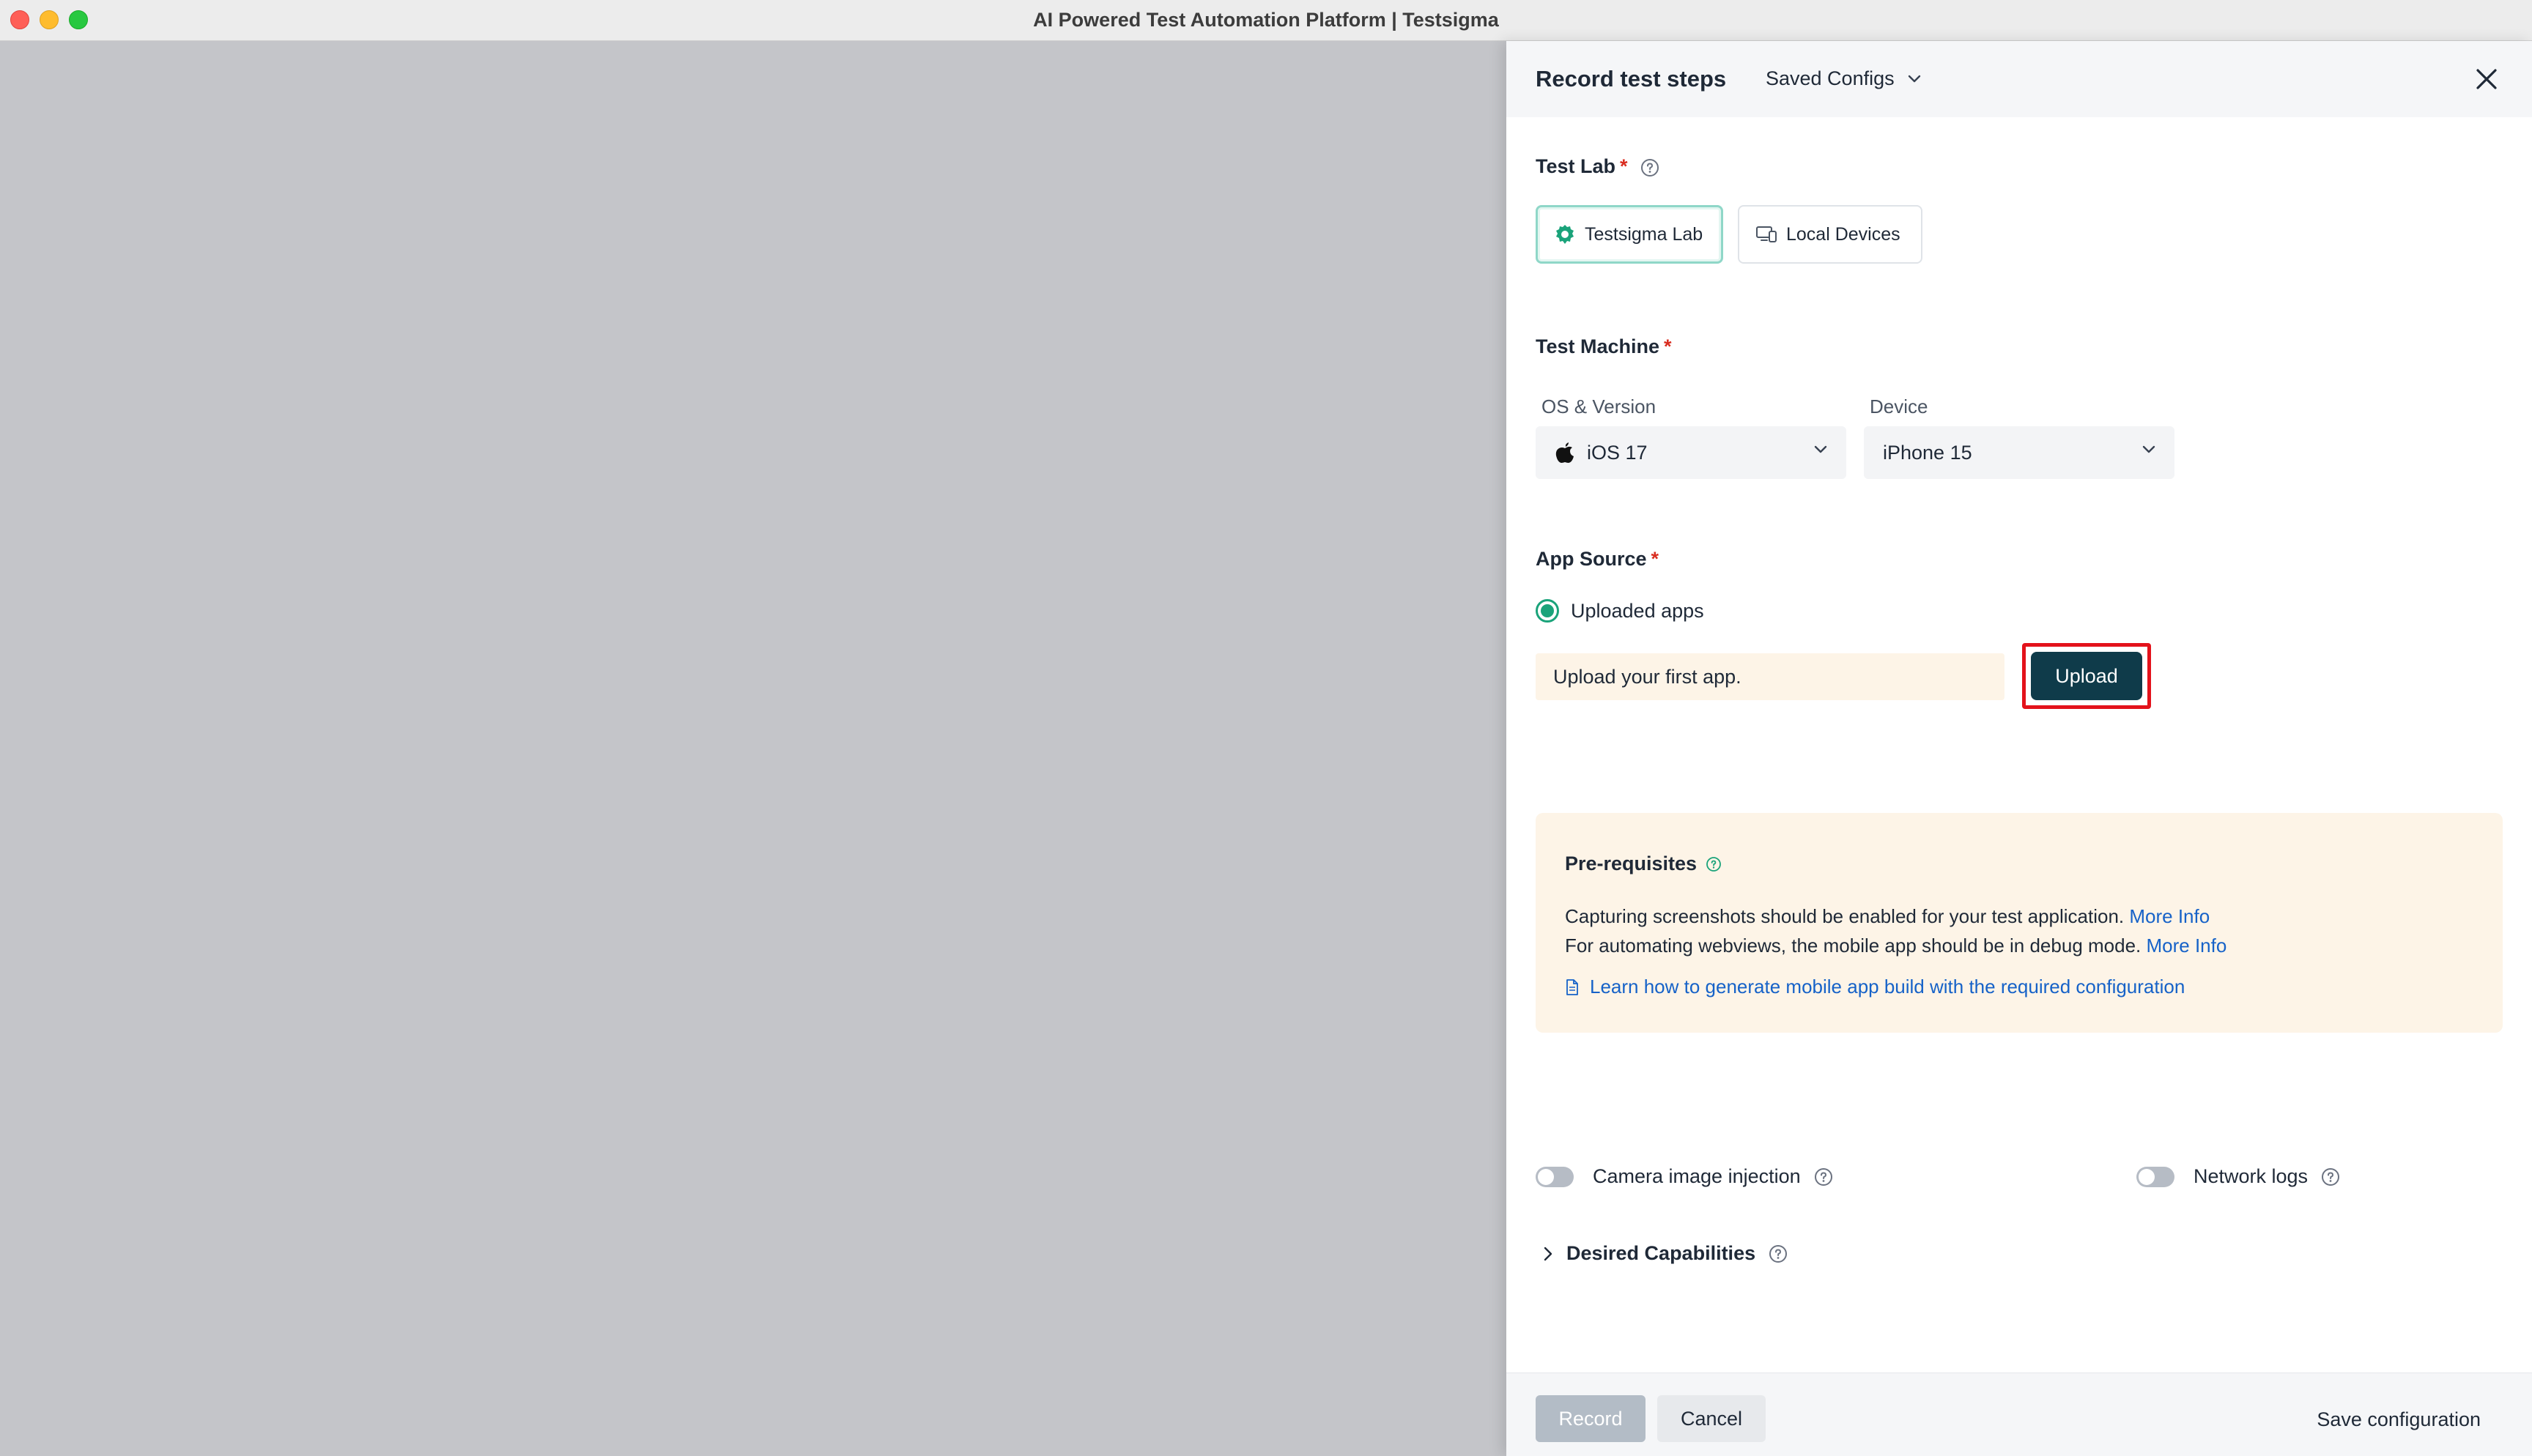 This screenshot has width=2532, height=1456. Describe the element at coordinates (1638, 610) in the screenshot. I see `uploaded-apps-label: Uploaded apps` at that location.